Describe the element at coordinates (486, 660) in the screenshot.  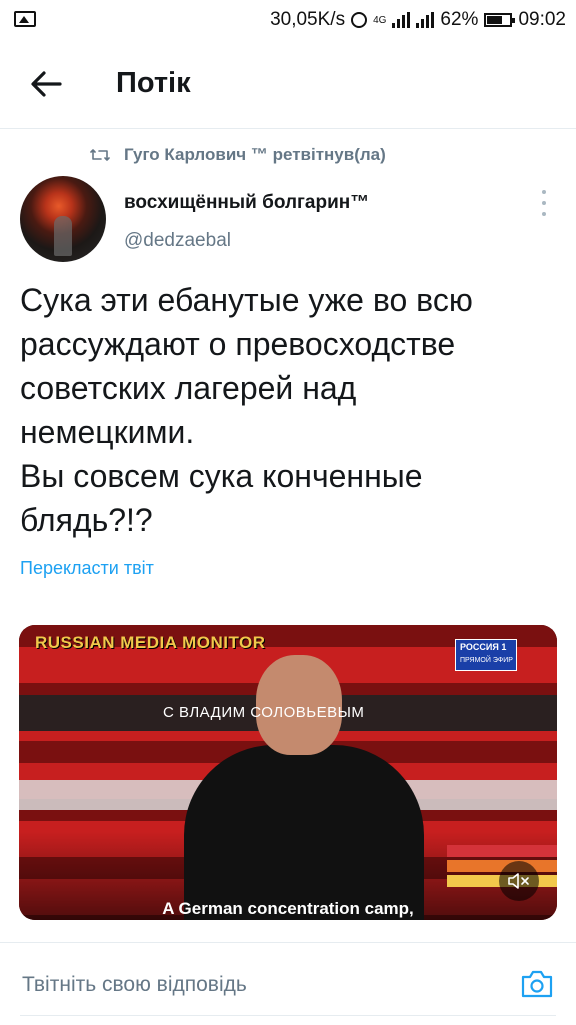
I see `channel-logo-subtitle: ПРЯМОЙ ЭФИР` at that location.